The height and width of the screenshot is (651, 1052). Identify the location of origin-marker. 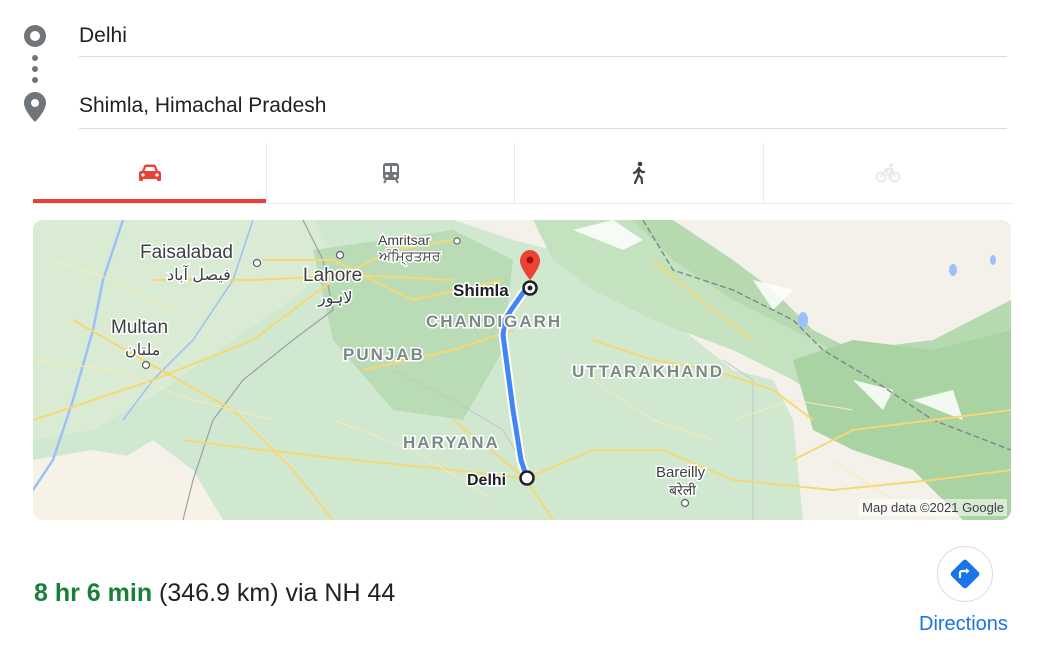
(527, 478).